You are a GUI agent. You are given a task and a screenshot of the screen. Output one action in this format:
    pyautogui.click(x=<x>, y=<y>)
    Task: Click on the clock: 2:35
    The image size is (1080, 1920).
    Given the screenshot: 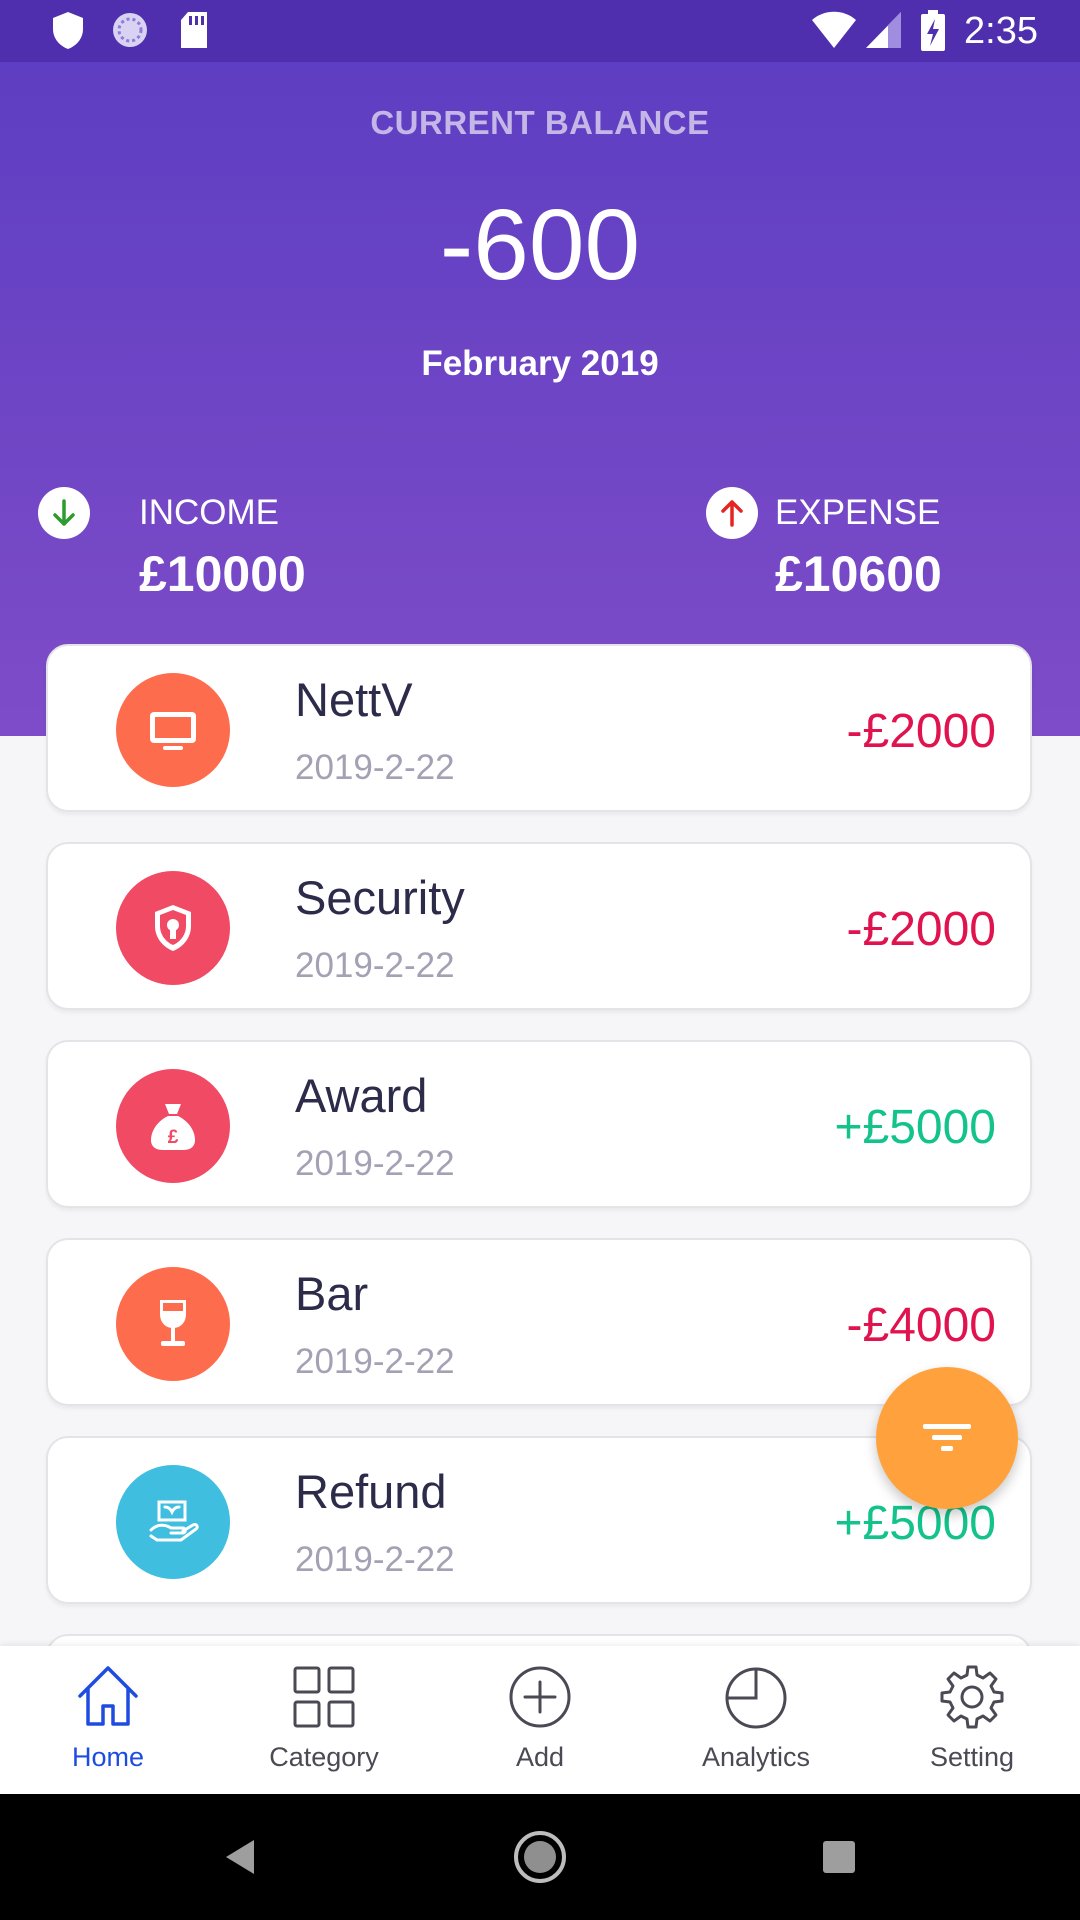 What is the action you would take?
    pyautogui.click(x=1001, y=31)
    